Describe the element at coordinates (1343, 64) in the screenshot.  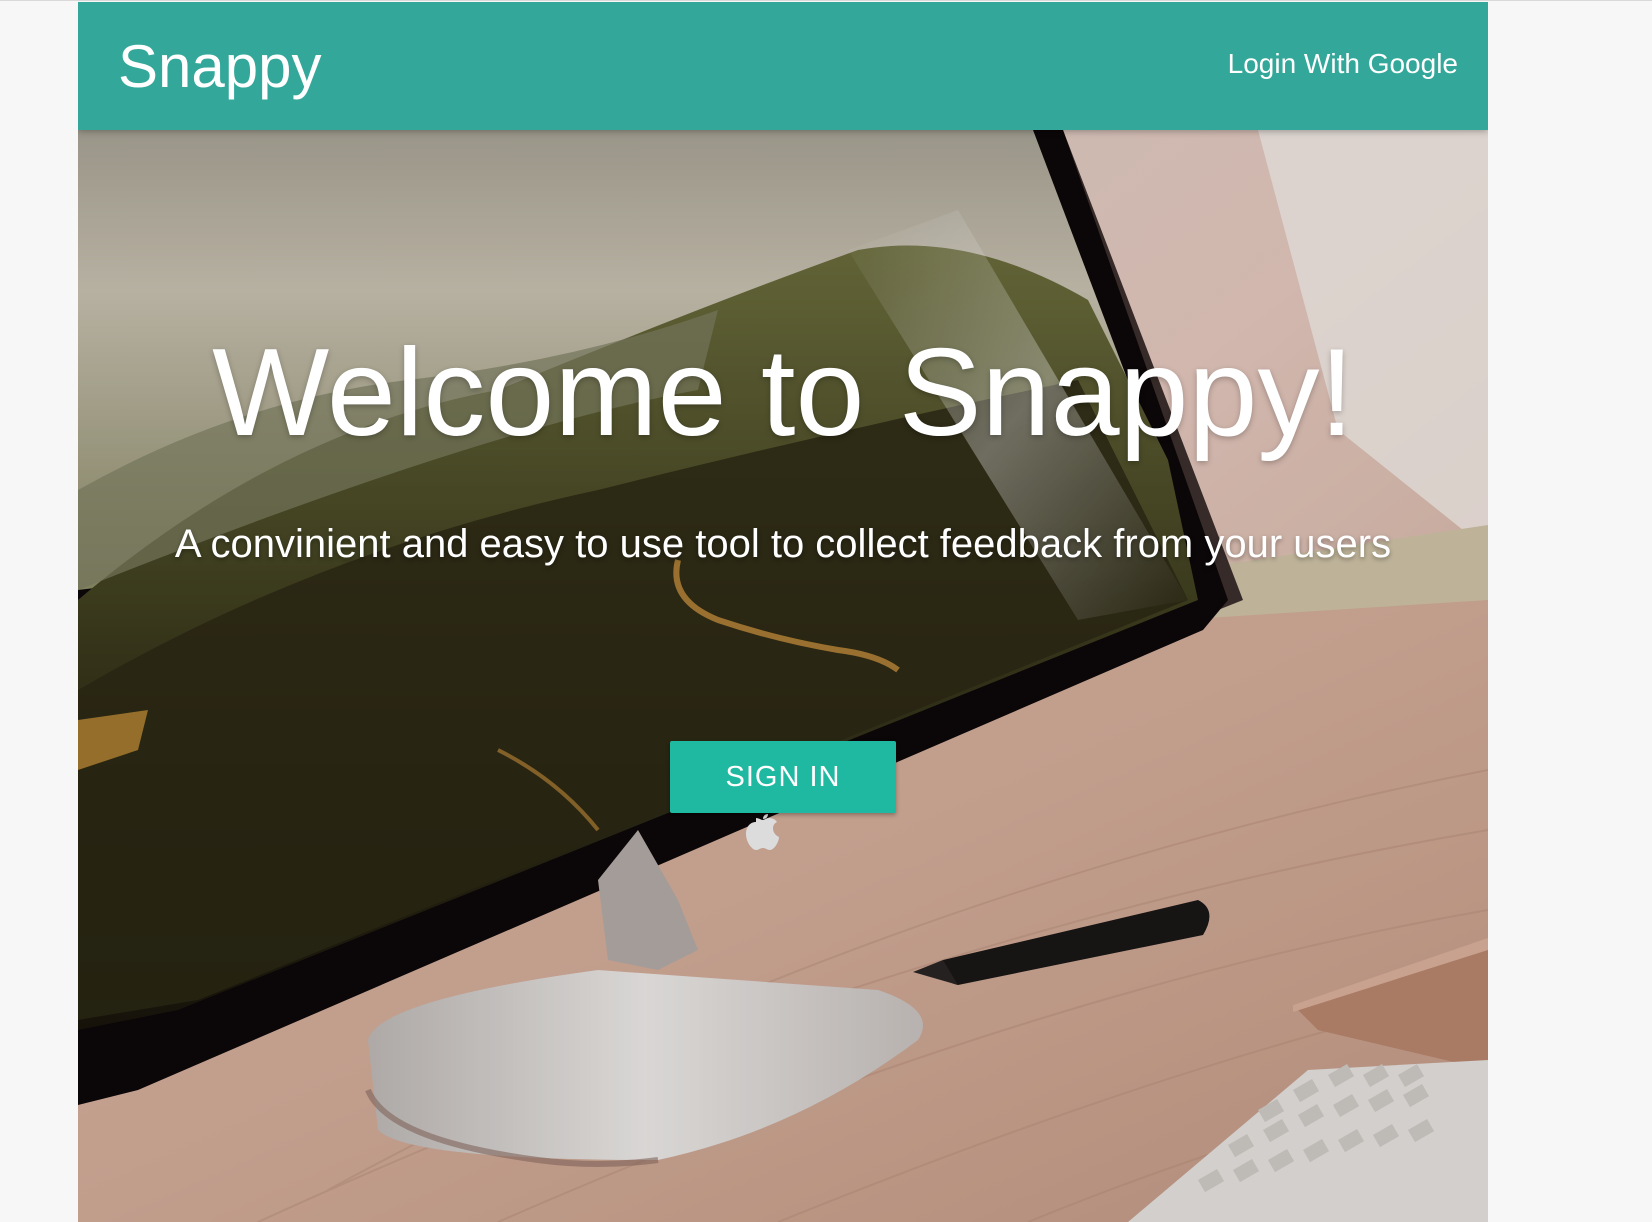
I see `login-with-google-link: Login With Google` at that location.